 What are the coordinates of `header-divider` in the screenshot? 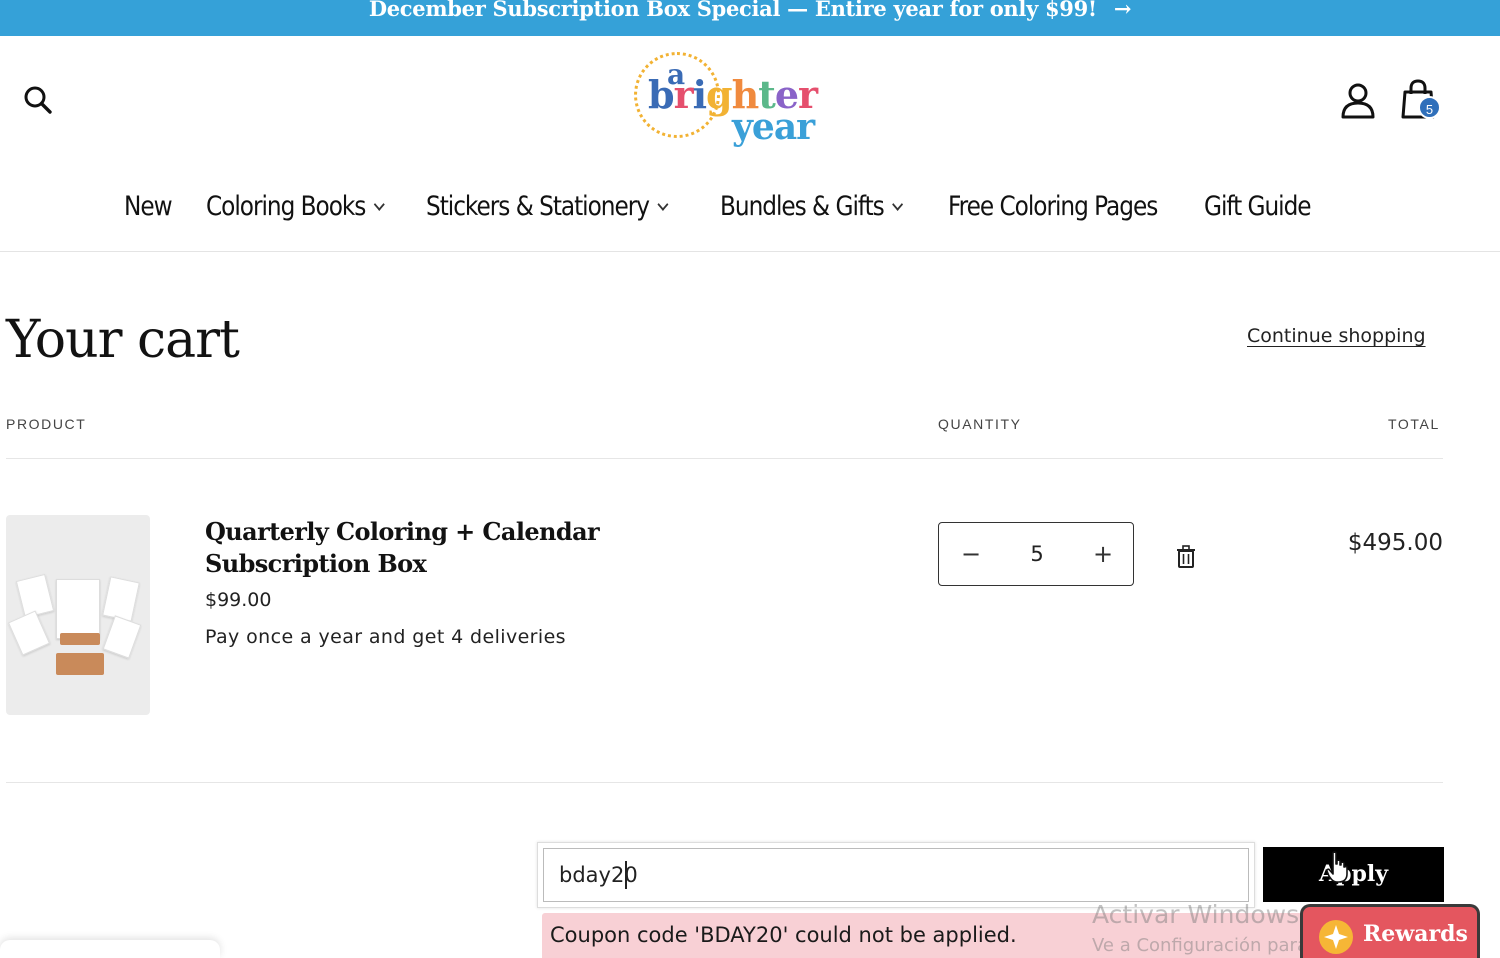 It's located at (750, 251).